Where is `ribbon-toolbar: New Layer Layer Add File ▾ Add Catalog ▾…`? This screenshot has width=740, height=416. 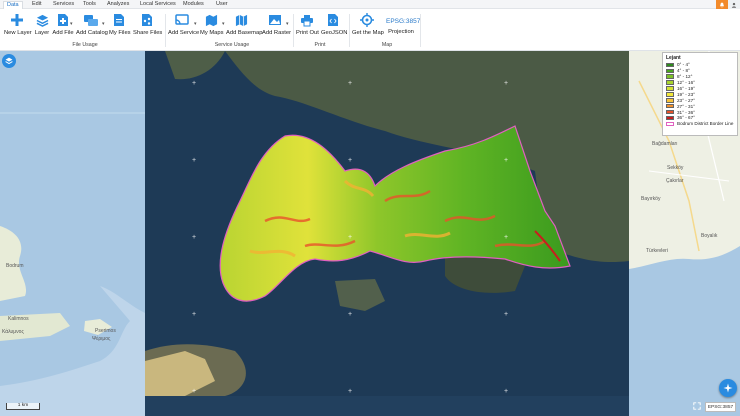
ribbon-toolbar: New Layer Layer Add File ▾ Add Catalog ▾… is located at coordinates (370, 30).